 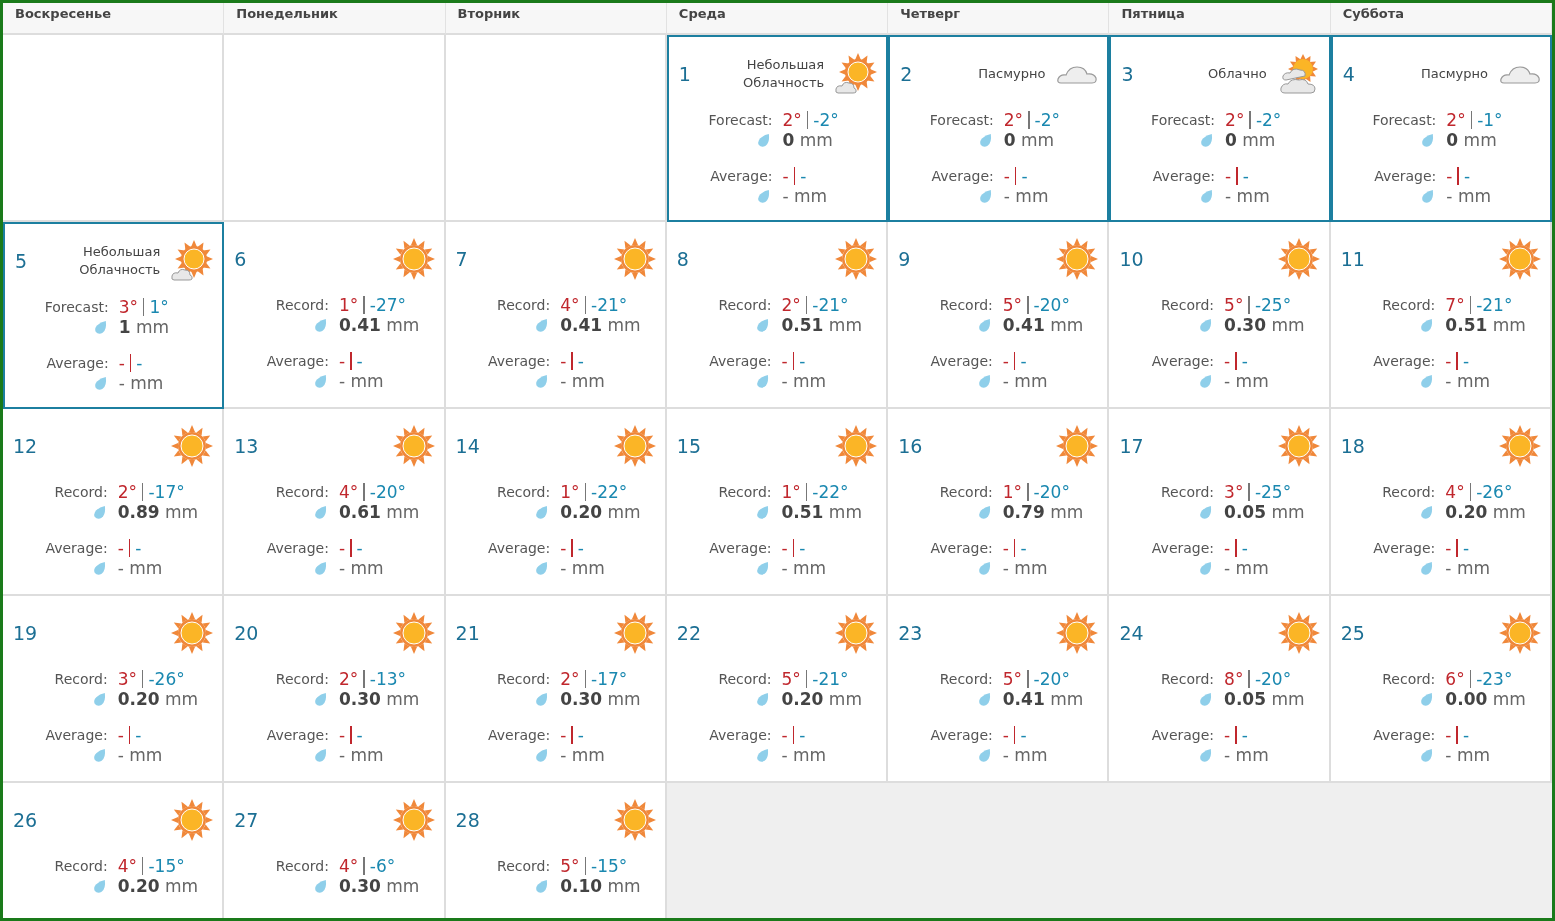 What do you see at coordinates (999, 315) in the screenshot?
I see `day-cell: 9 Record: 5° -20° 0.41 mm Average: - - - mm` at bounding box center [999, 315].